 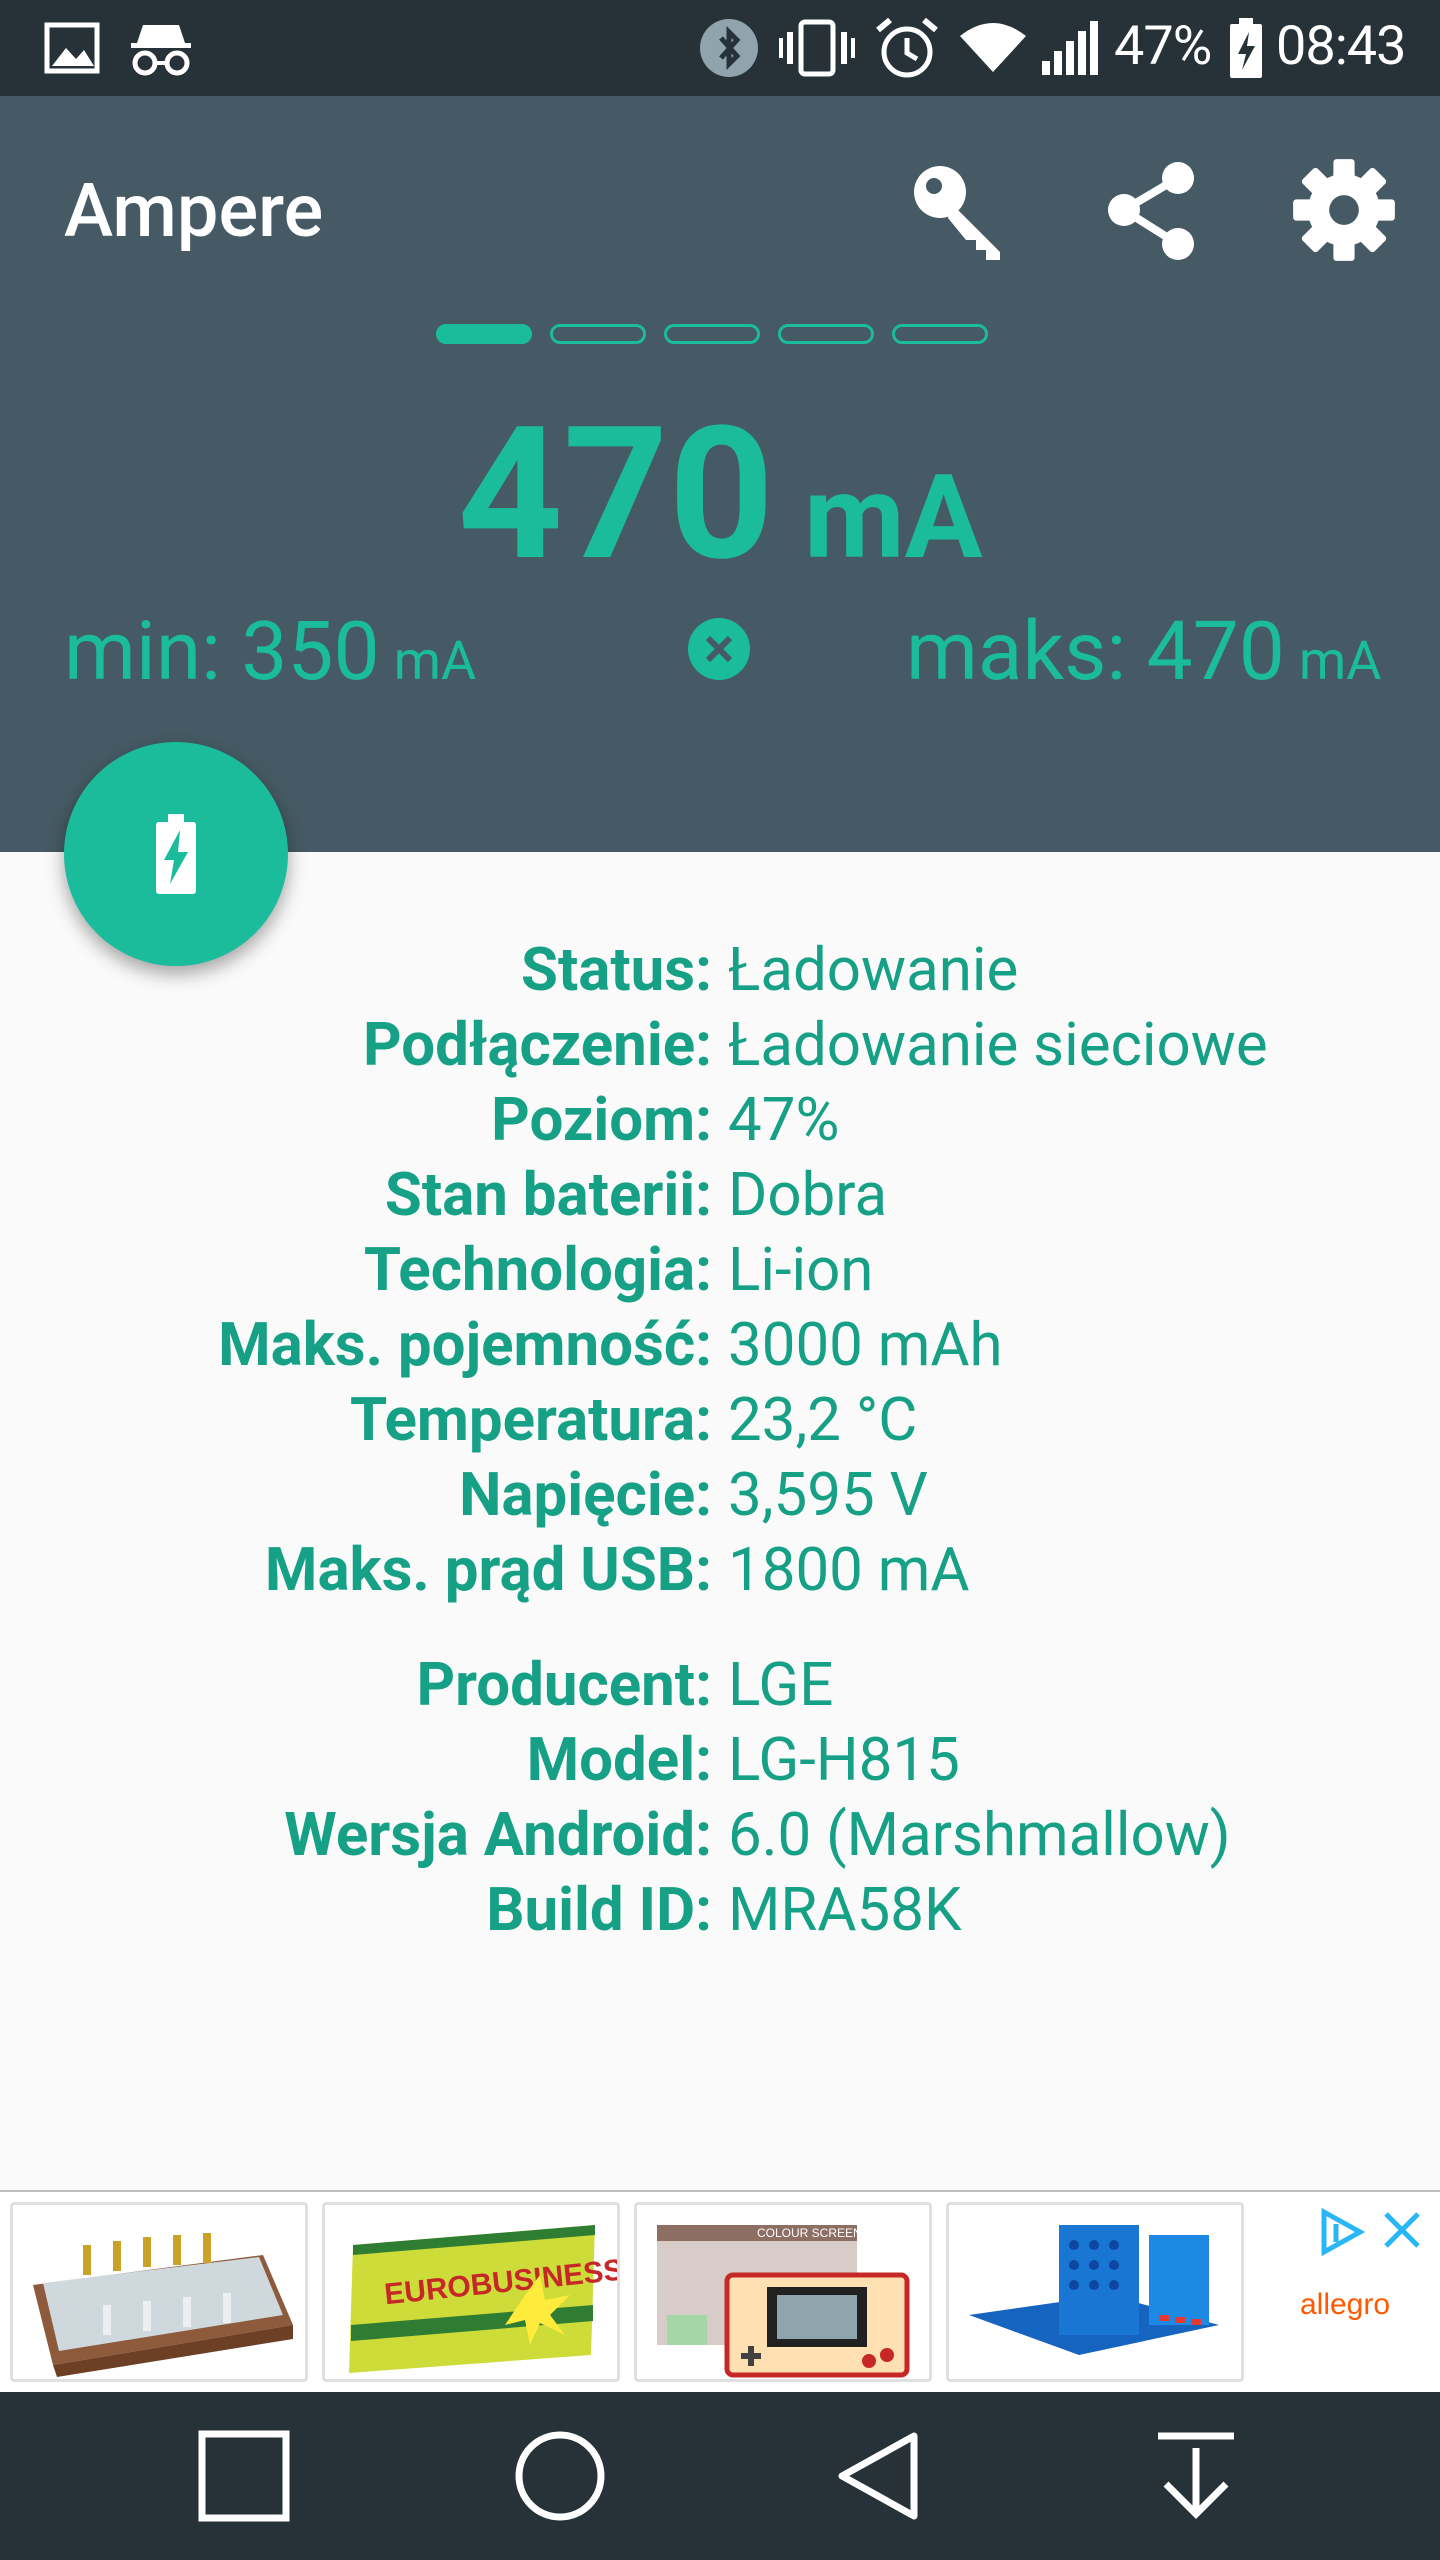 What do you see at coordinates (729, 48) in the screenshot?
I see `bluetooth-icon` at bounding box center [729, 48].